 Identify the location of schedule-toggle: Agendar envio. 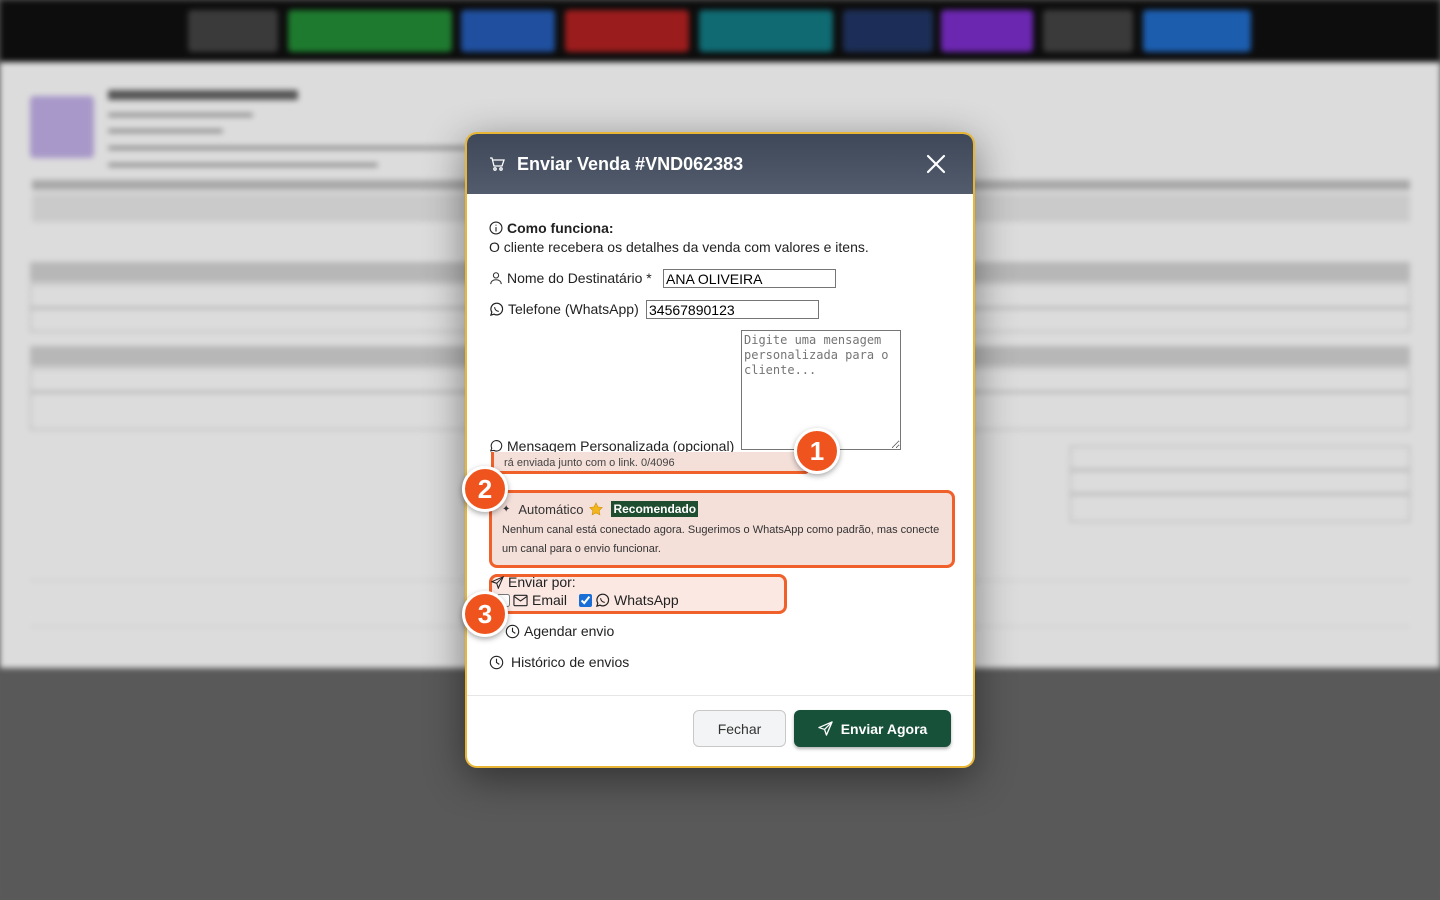
(559, 631).